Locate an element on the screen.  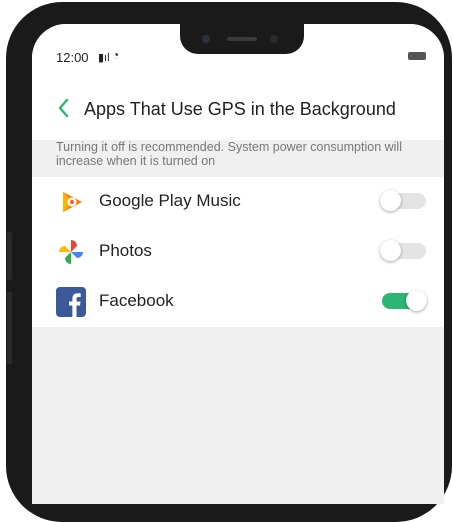
wifi-icon: ◔ is located at coordinates (116, 55).